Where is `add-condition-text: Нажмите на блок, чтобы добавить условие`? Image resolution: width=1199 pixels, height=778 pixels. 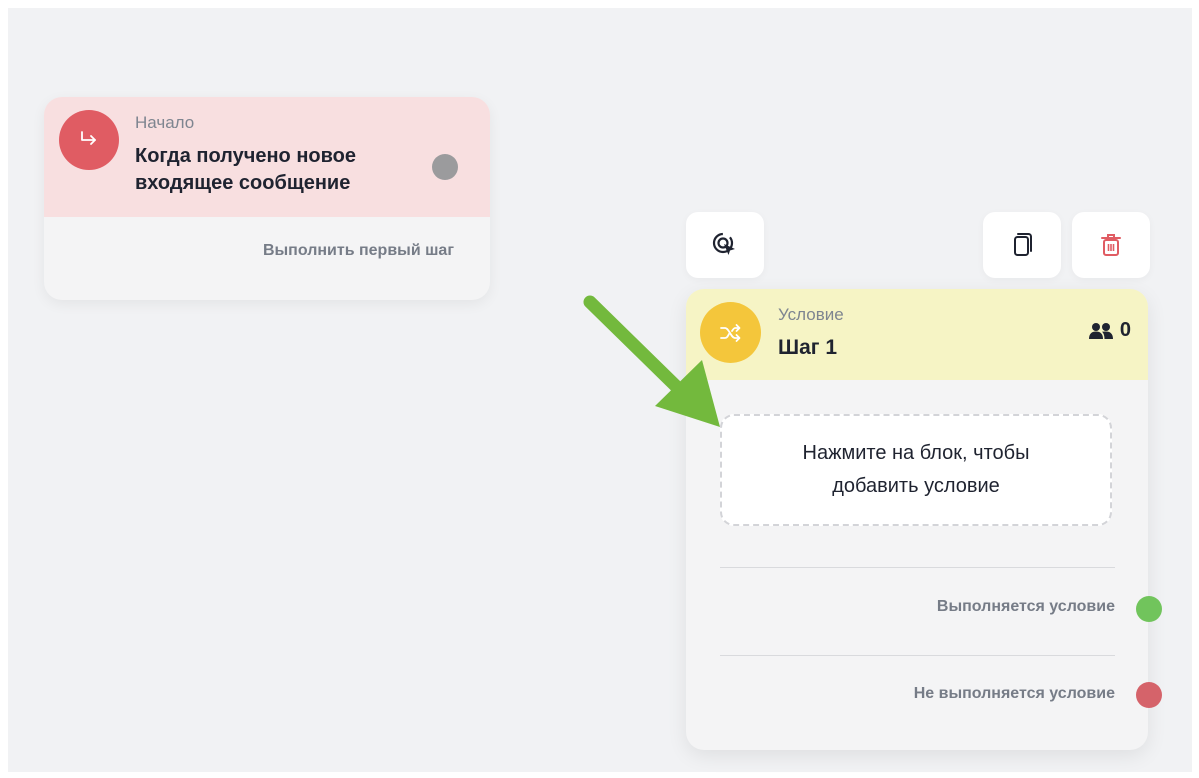
add-condition-text: Нажмите на блок, чтобы добавить условие is located at coordinates (916, 469).